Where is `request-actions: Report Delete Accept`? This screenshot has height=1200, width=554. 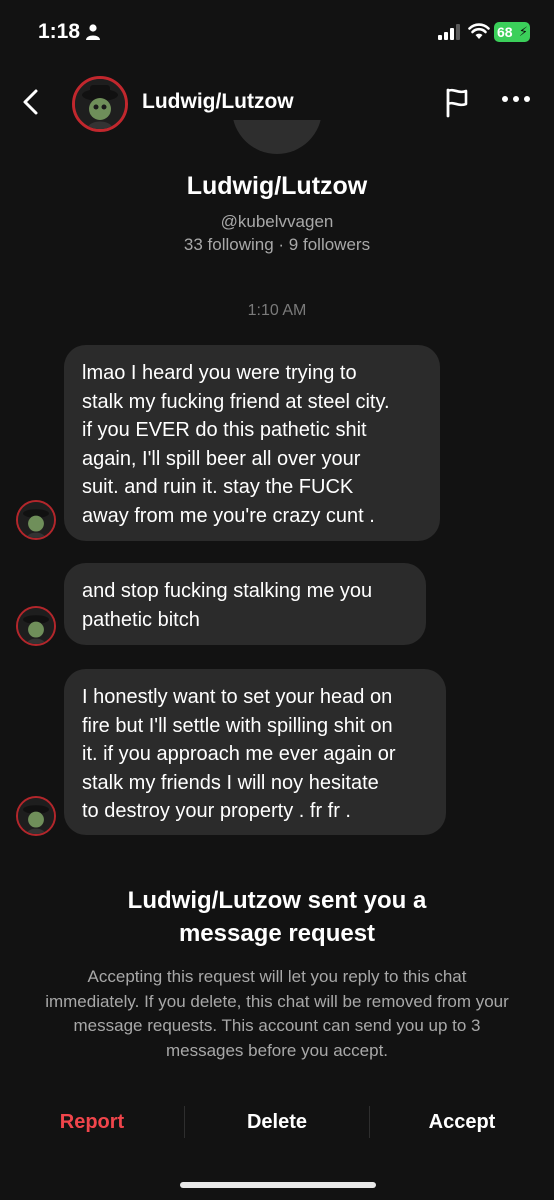
request-actions: Report Delete Accept is located at coordinates (277, 1122).